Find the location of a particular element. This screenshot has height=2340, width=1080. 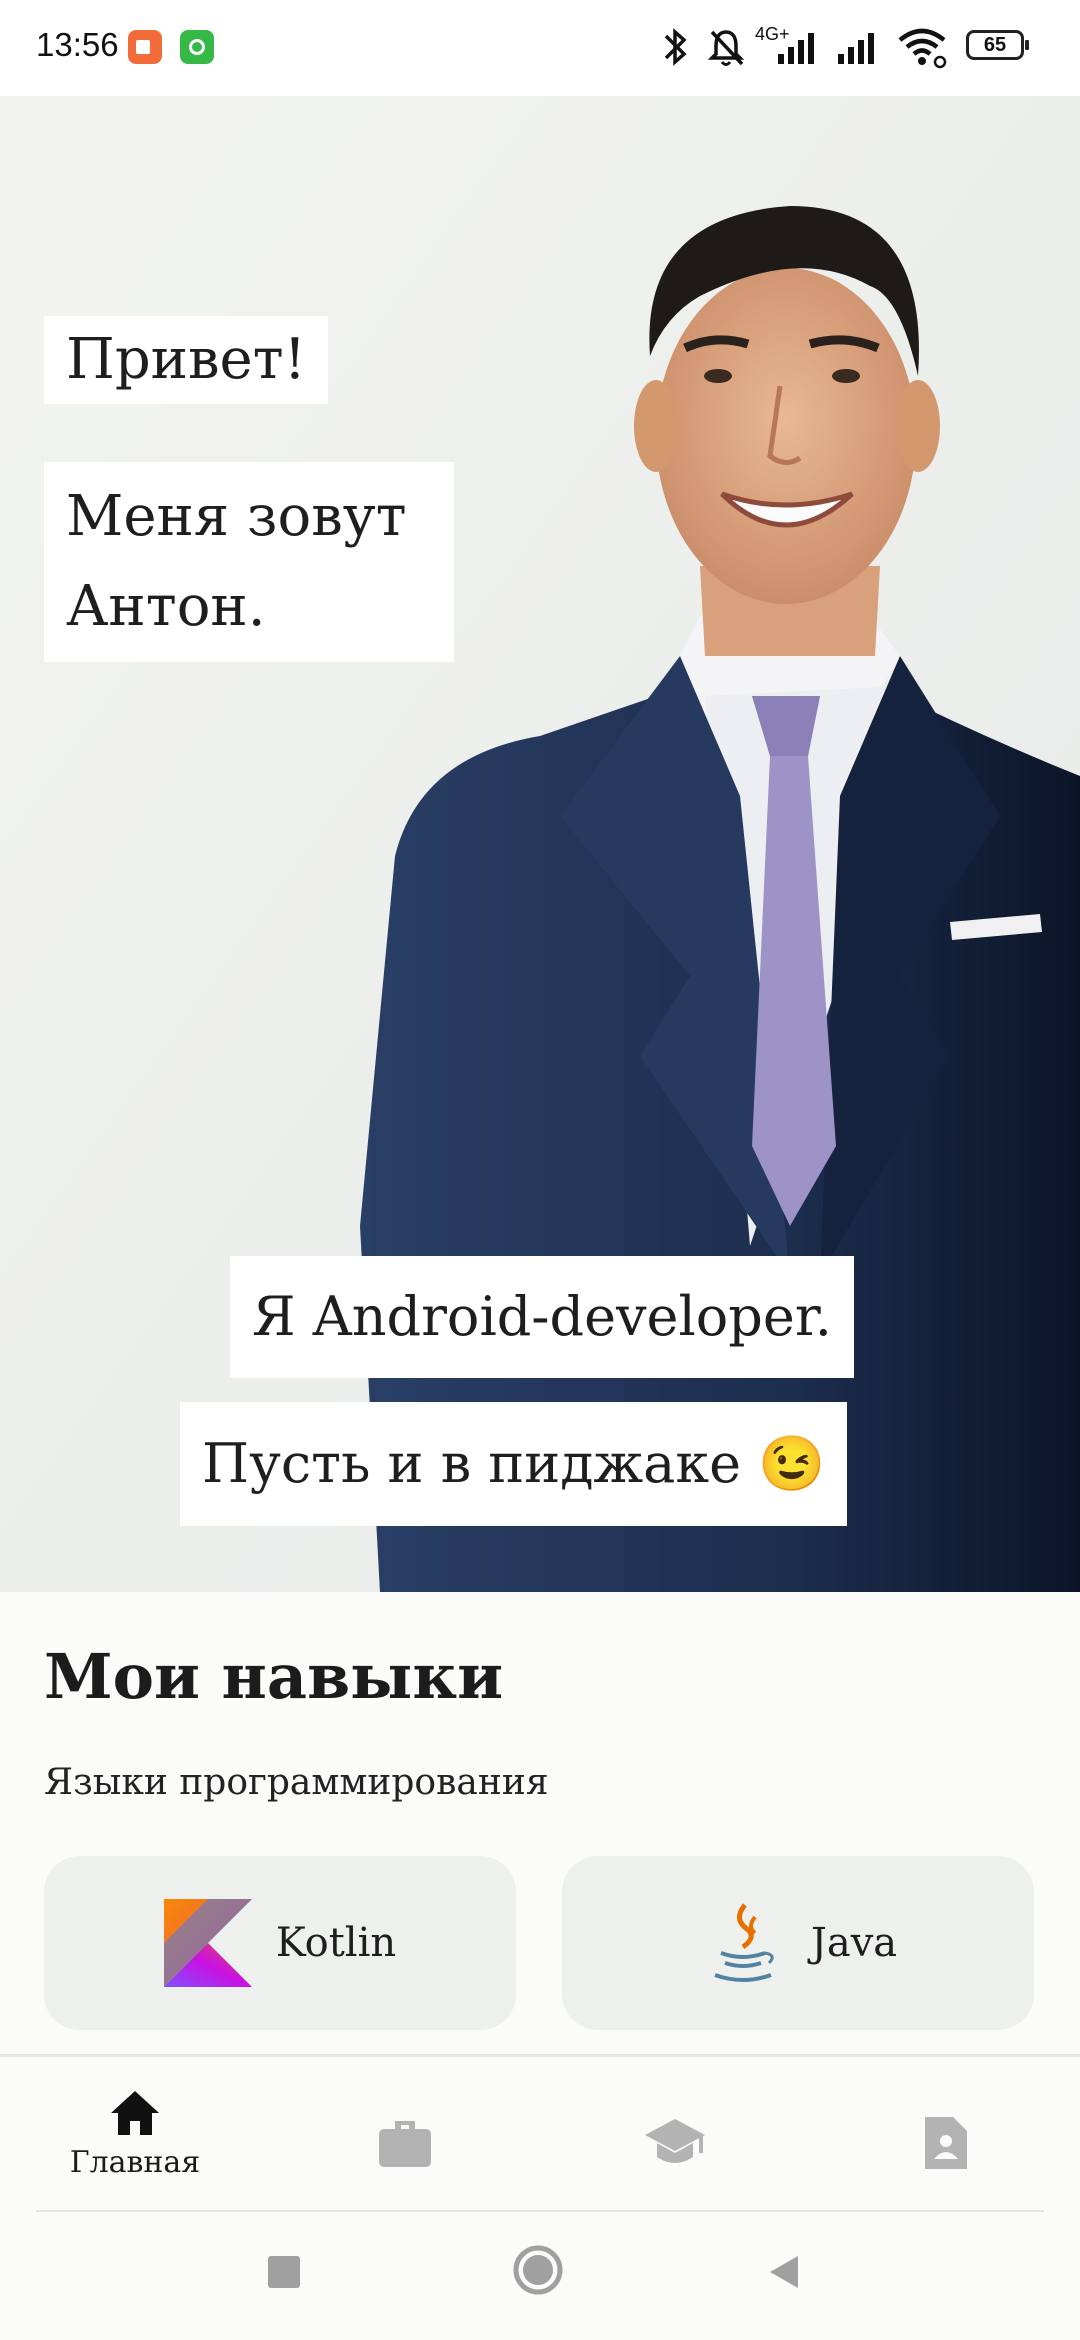

skill-card-java: Java is located at coordinates (798, 1943).